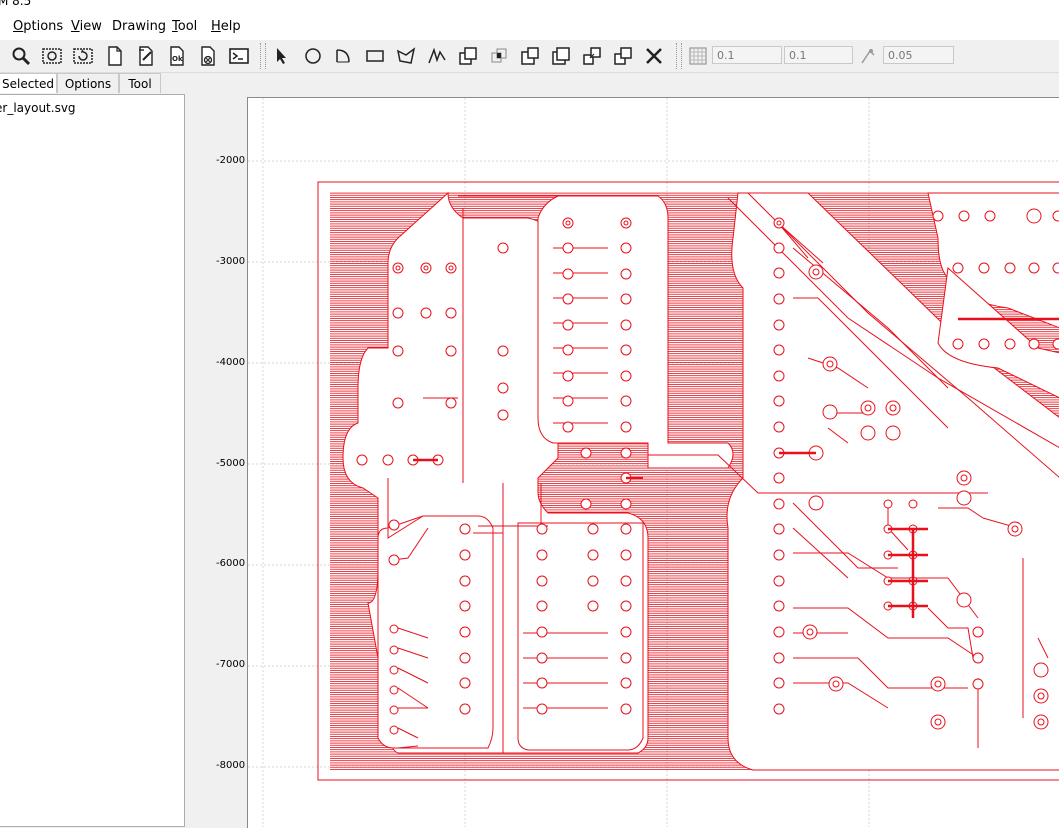 The image size is (1059, 828). I want to click on y-axis-label: -5000, so click(231, 463).